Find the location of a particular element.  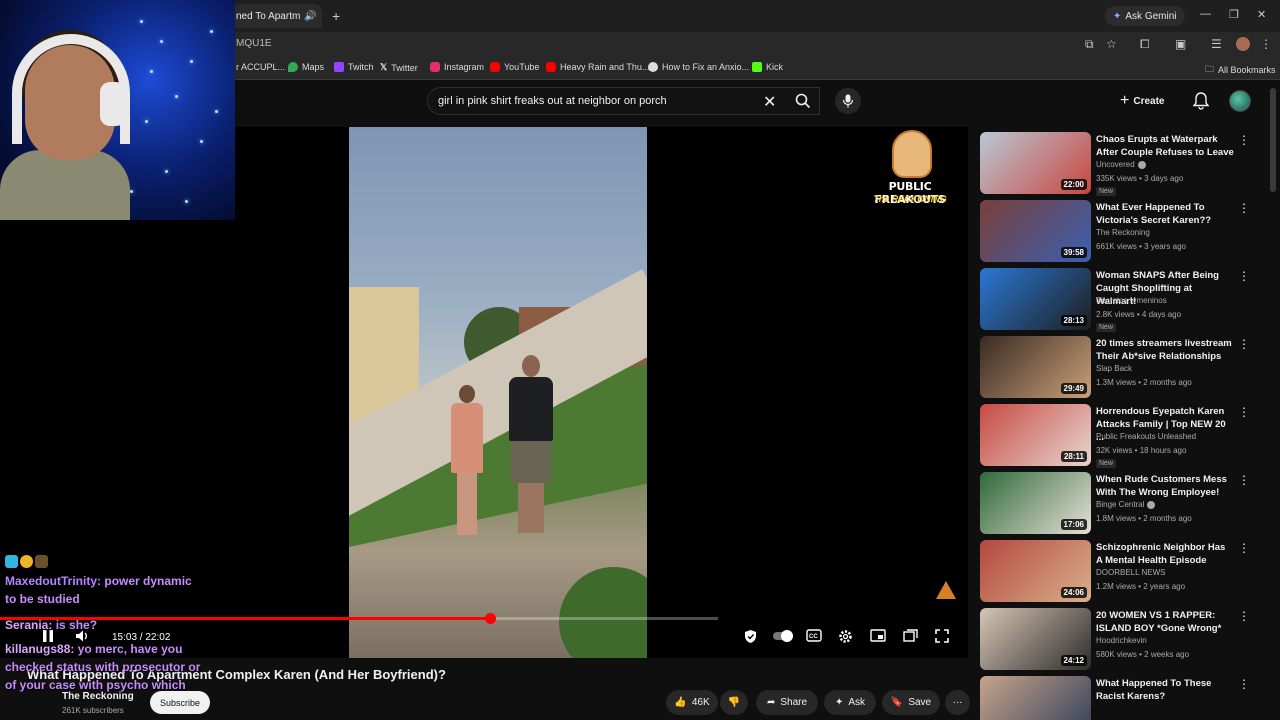

browser-tab: ned To Apartm 🔊 ✕ is located at coordinates (277, 16).